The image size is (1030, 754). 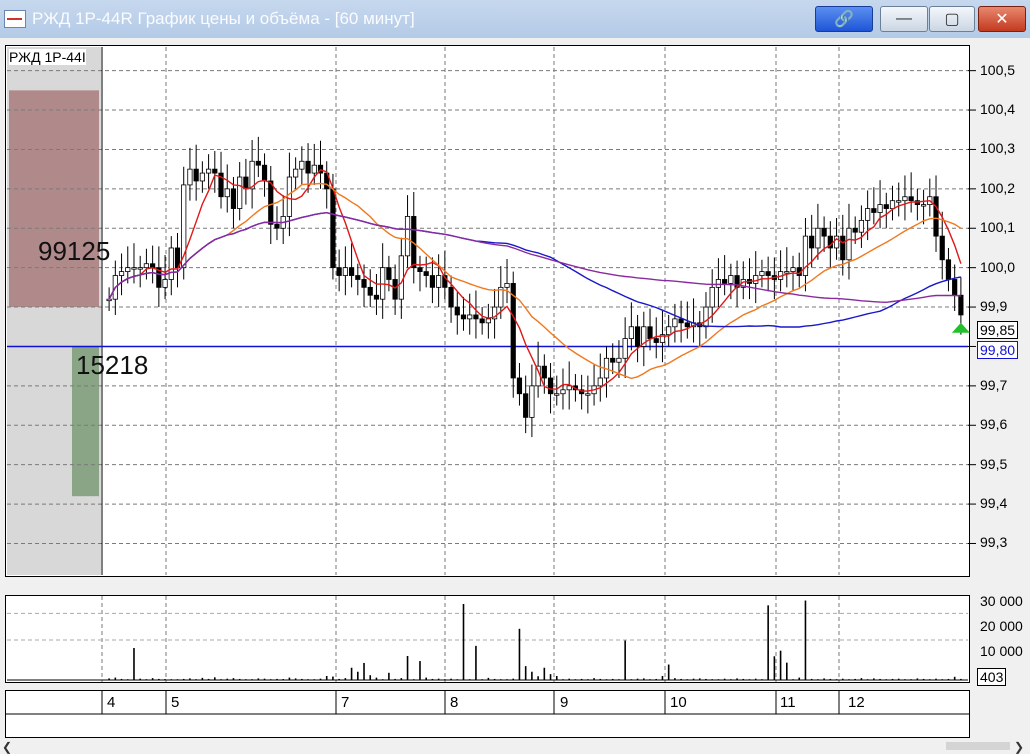 What do you see at coordinates (998, 266) in the screenshot?
I see `price-axis-label: 100,0` at bounding box center [998, 266].